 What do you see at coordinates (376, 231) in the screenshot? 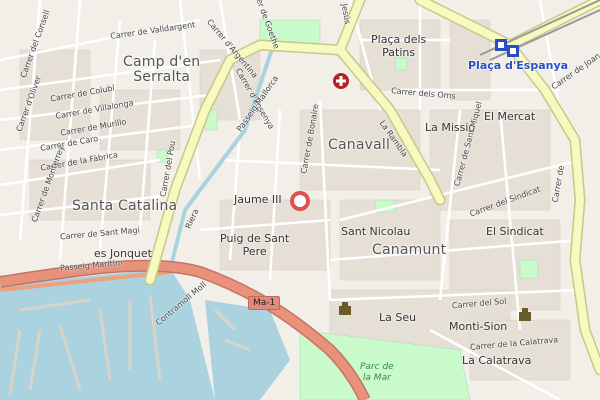
I see `place-label-sant-nicolau: Sant Nicolau` at bounding box center [376, 231].